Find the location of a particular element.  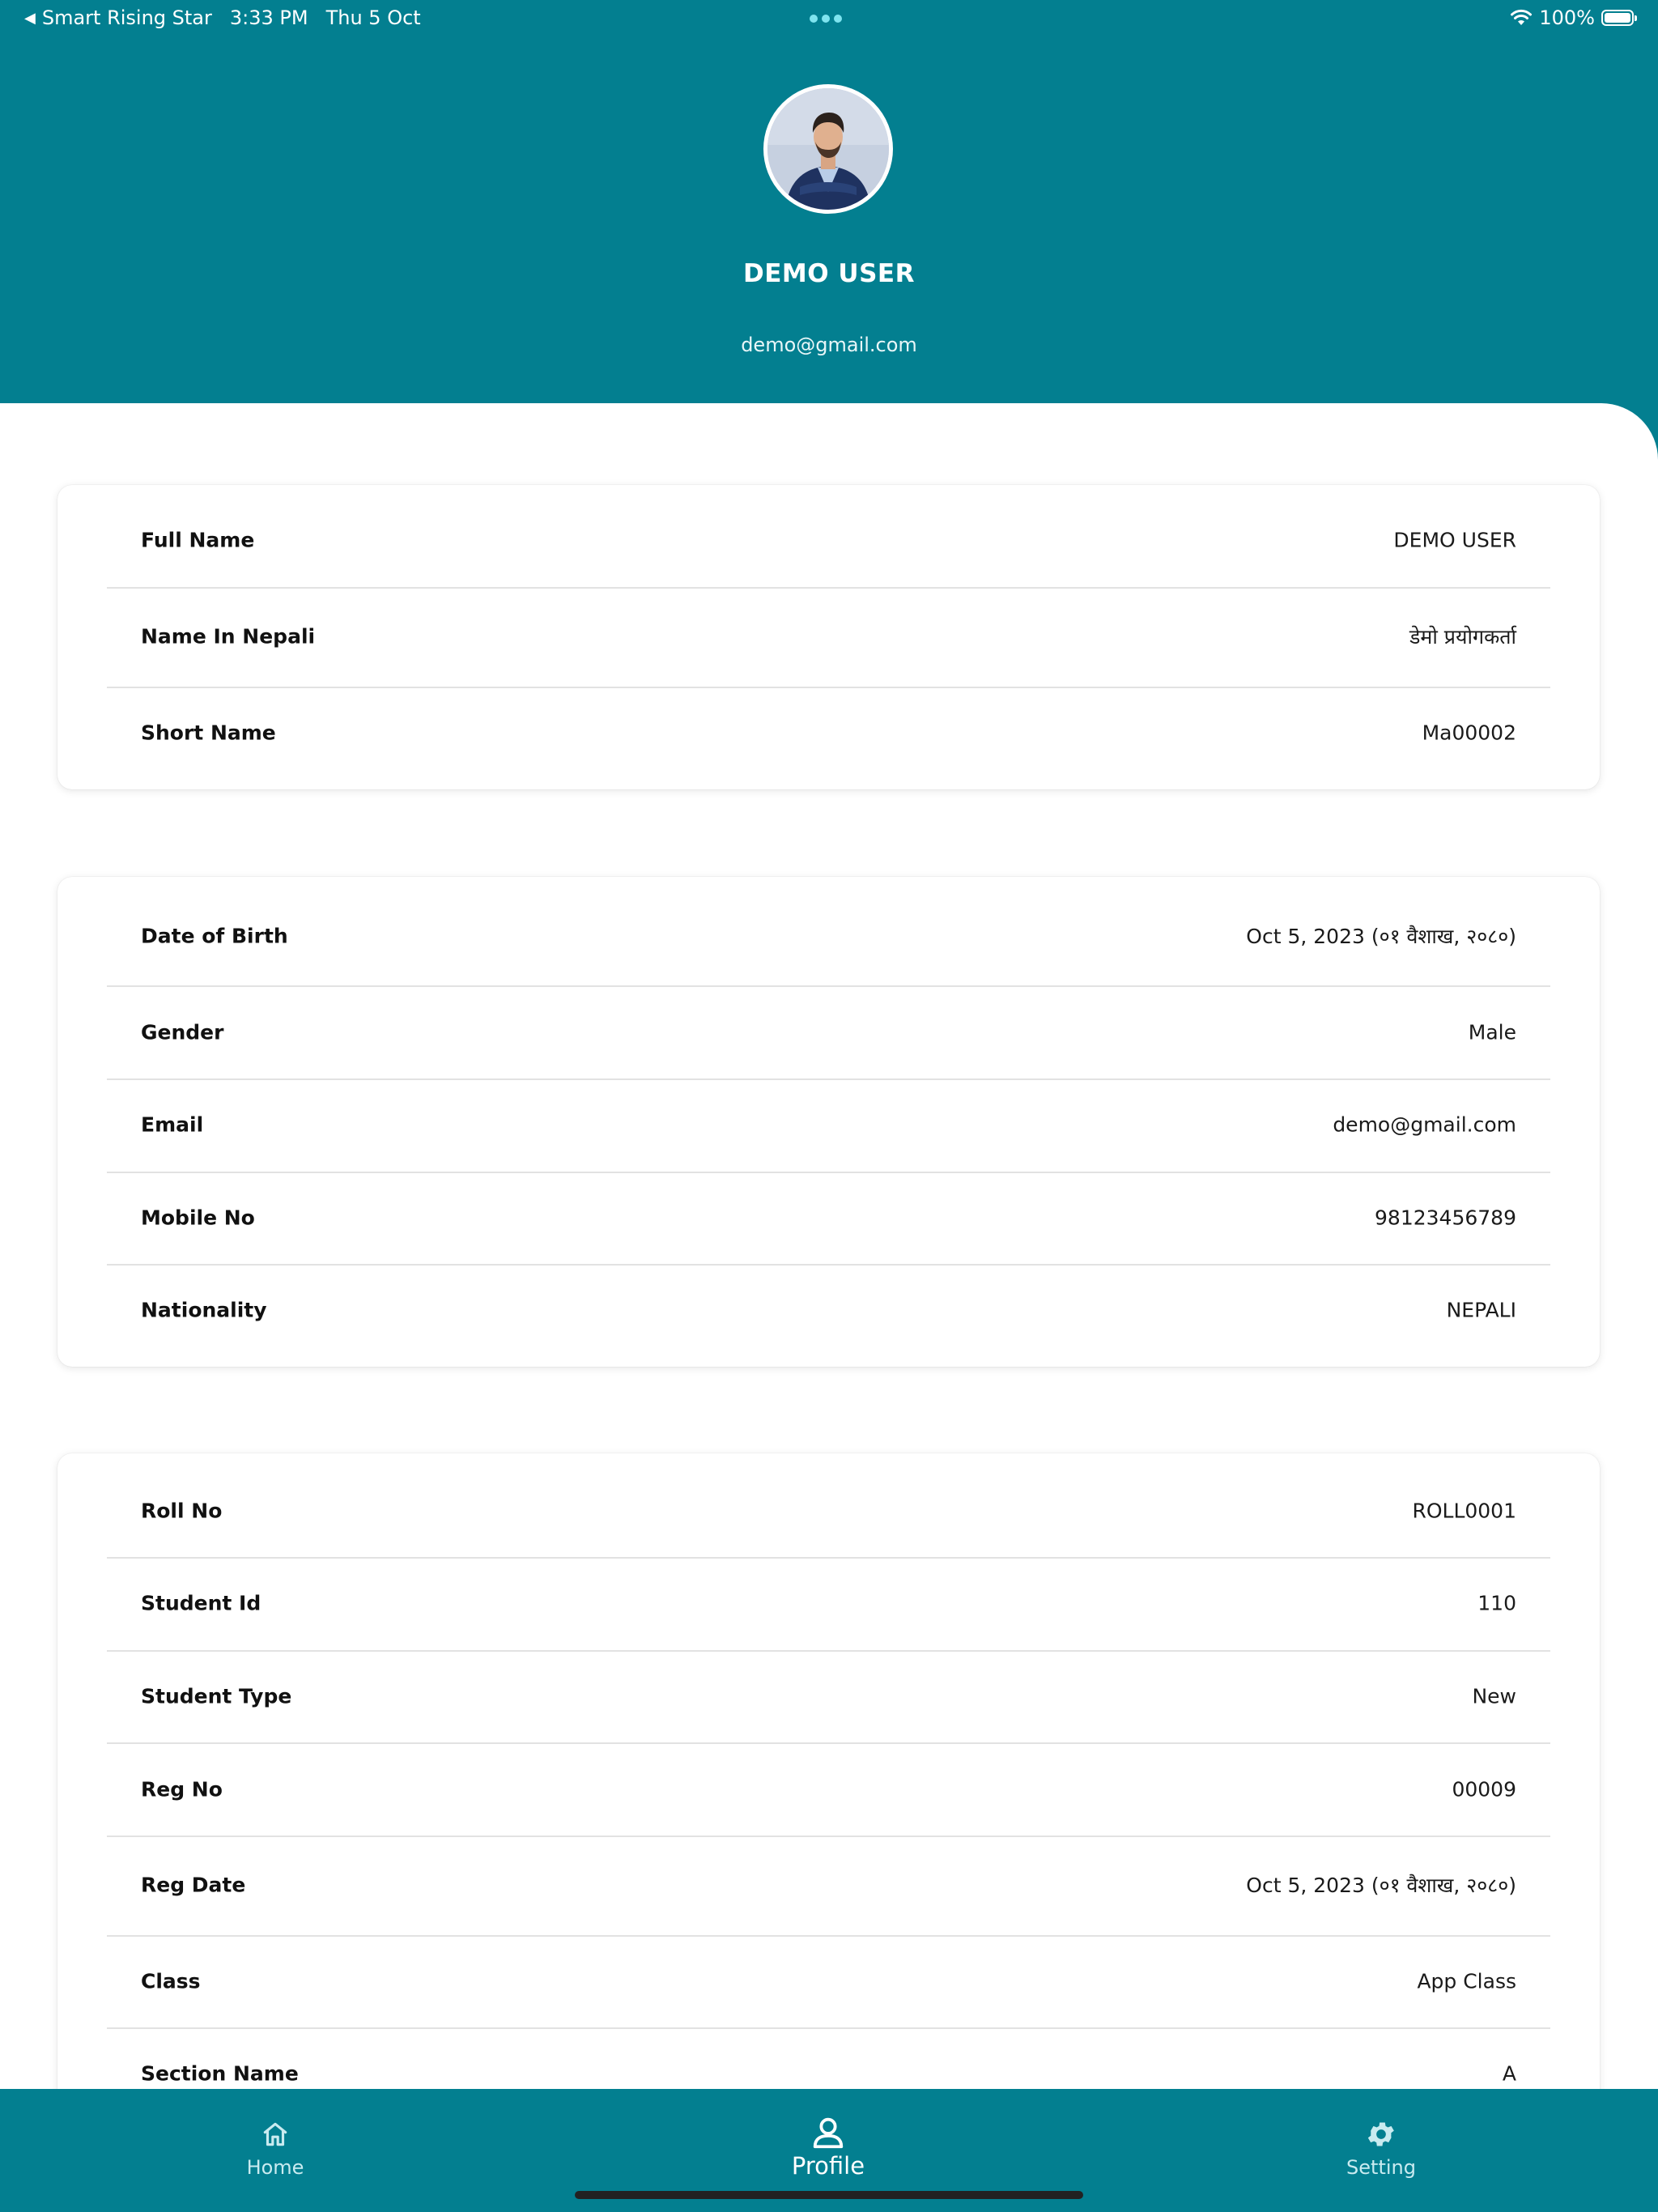

info-row-student-type: Student Type New is located at coordinates (828, 1696).